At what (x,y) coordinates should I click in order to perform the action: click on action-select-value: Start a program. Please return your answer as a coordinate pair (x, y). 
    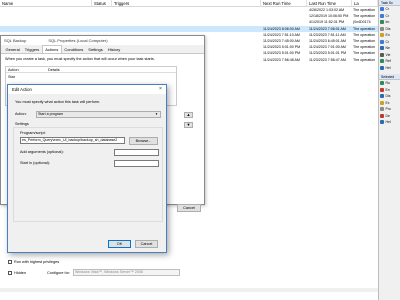
    Looking at the image, I should click on (50, 113).